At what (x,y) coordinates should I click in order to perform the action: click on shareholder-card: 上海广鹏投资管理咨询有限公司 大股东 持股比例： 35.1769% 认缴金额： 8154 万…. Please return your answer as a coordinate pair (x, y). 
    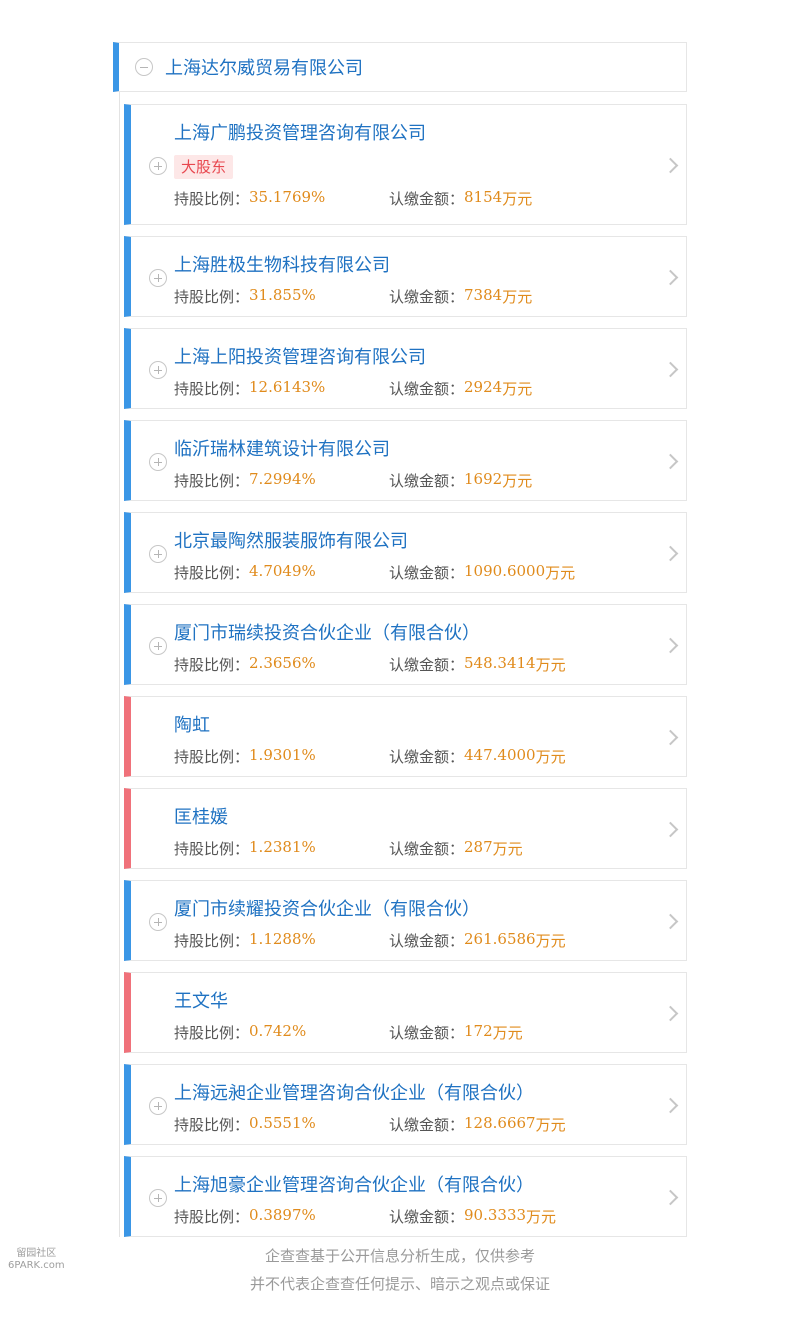
    Looking at the image, I should click on (405, 164).